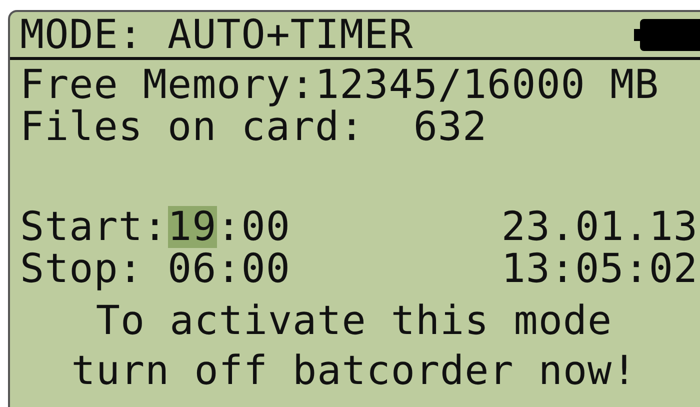  I want to click on hour-field: 19, so click(192, 227).